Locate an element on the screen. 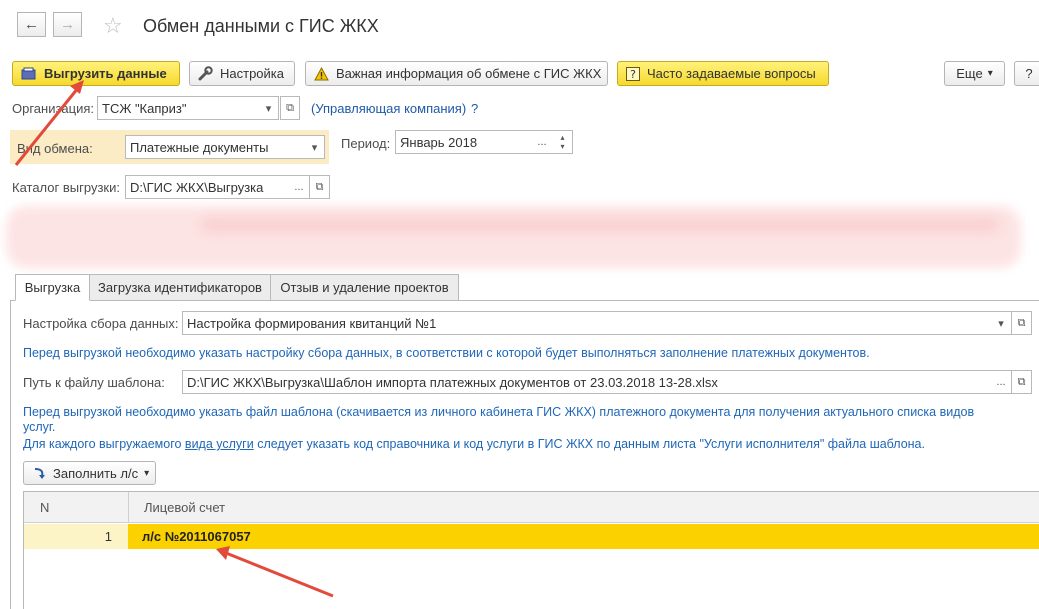  organization-dropdown: ▾ is located at coordinates (269, 108).